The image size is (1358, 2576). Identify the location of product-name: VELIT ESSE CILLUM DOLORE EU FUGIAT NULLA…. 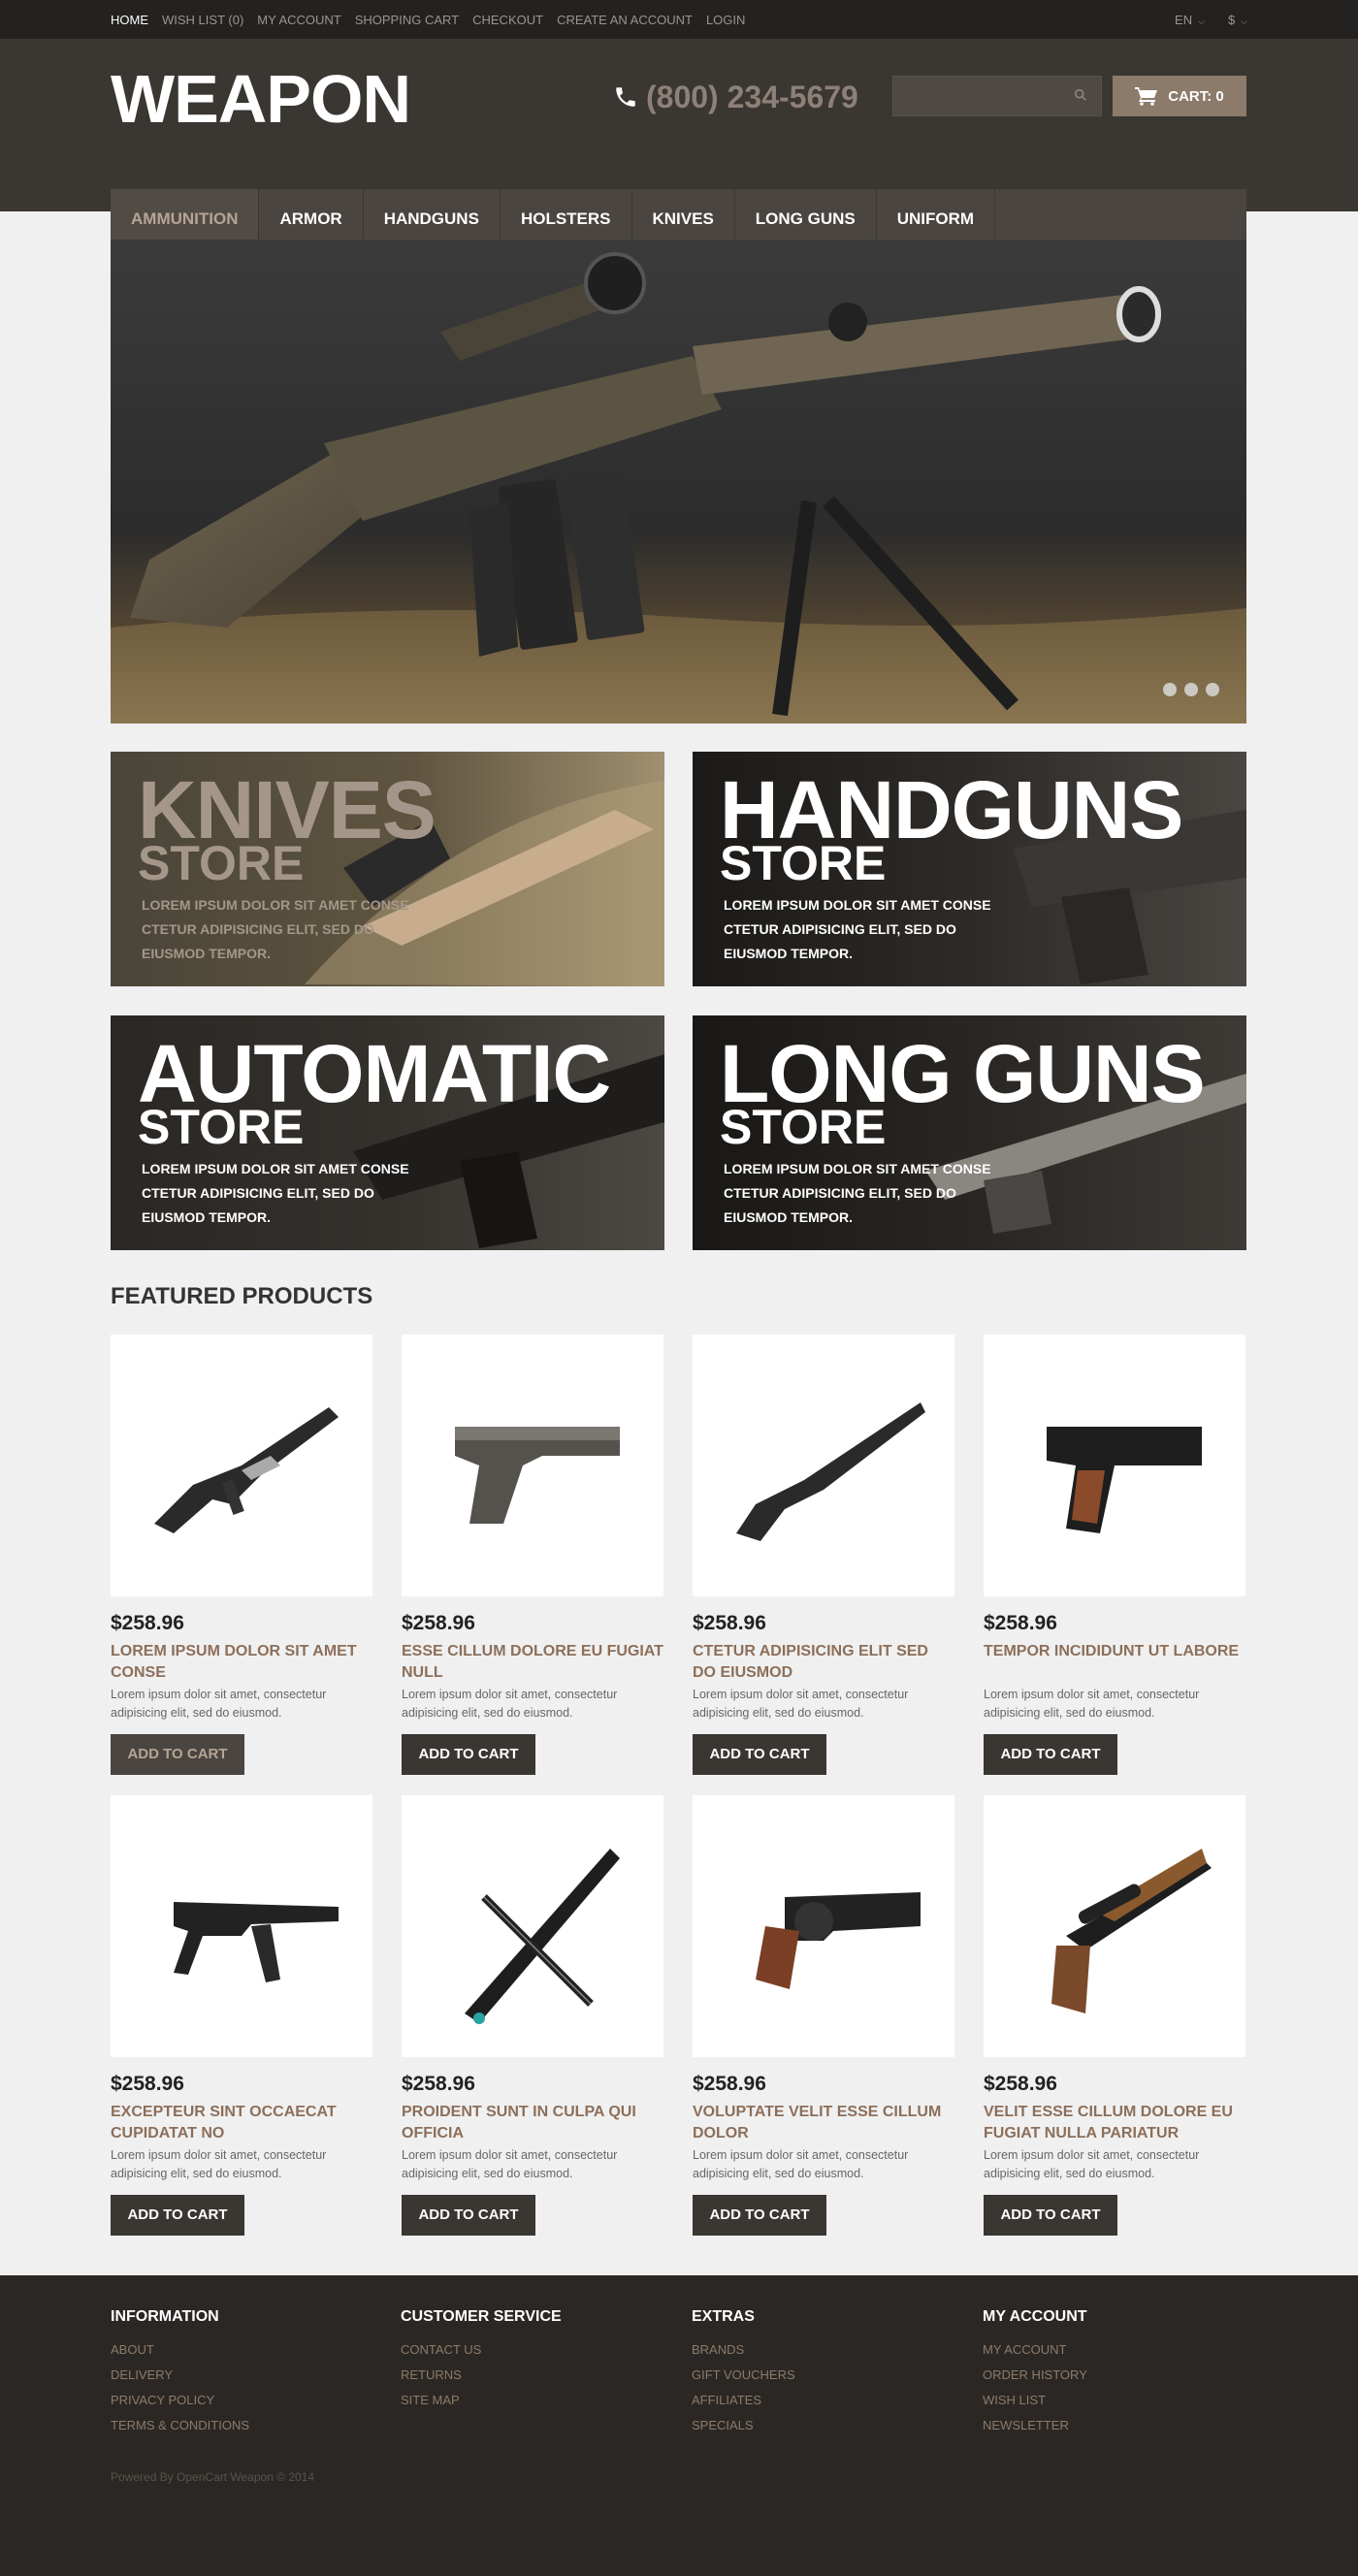
(1114, 2123).